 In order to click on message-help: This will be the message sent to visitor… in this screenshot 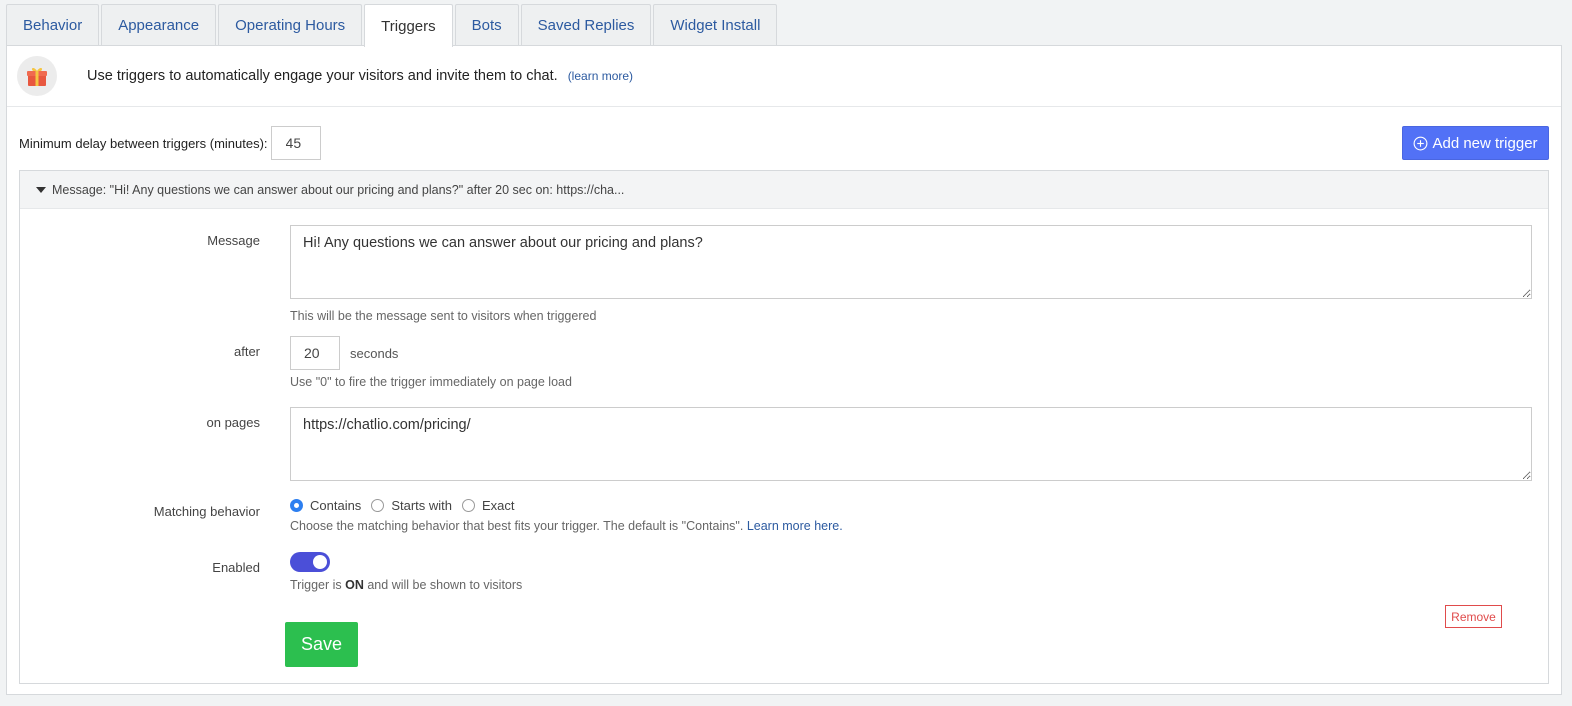, I will do `click(443, 316)`.